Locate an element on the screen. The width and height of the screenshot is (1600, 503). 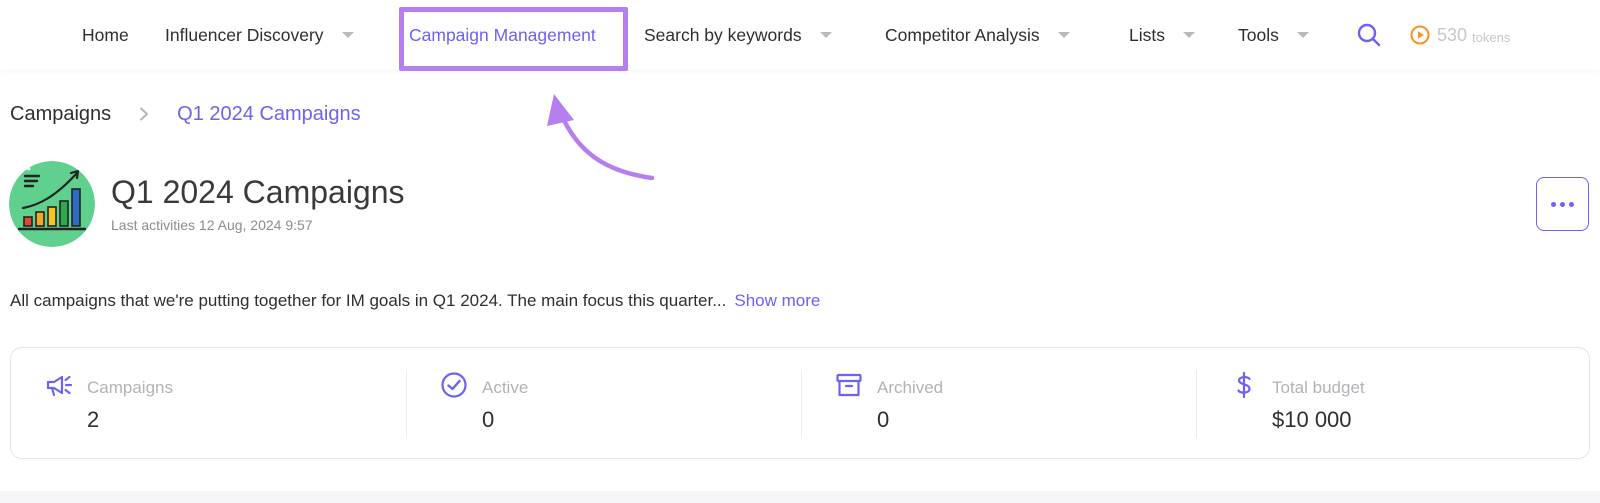
page-bottom-strip is located at coordinates (800, 497).